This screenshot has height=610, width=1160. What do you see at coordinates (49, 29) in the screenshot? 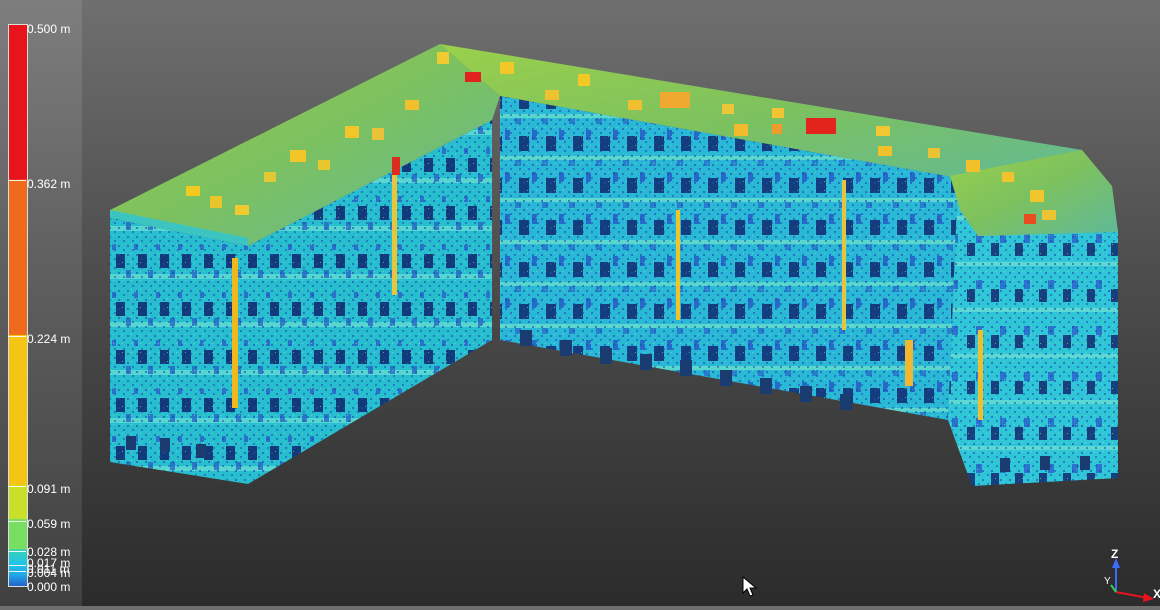
I see `scale-label-max: 0.500 m` at bounding box center [49, 29].